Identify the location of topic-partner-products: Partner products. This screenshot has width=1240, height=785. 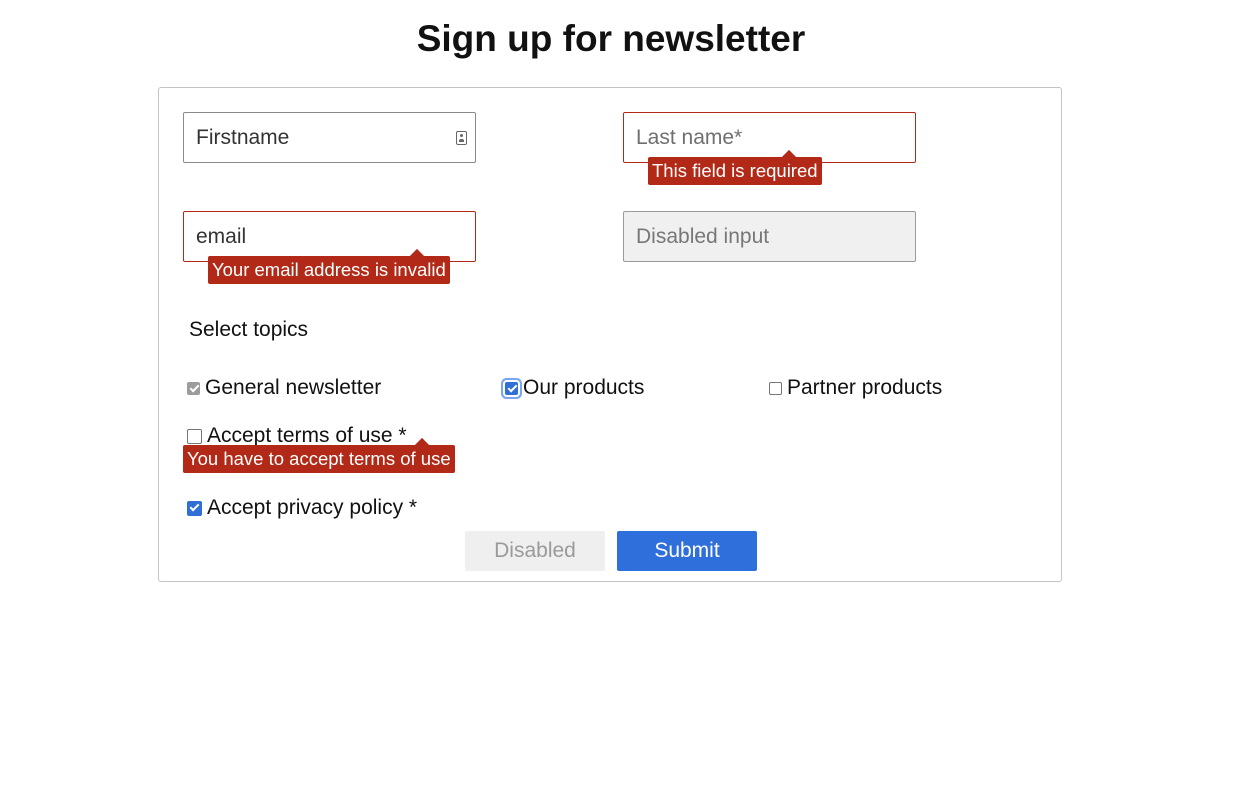
(855, 388).